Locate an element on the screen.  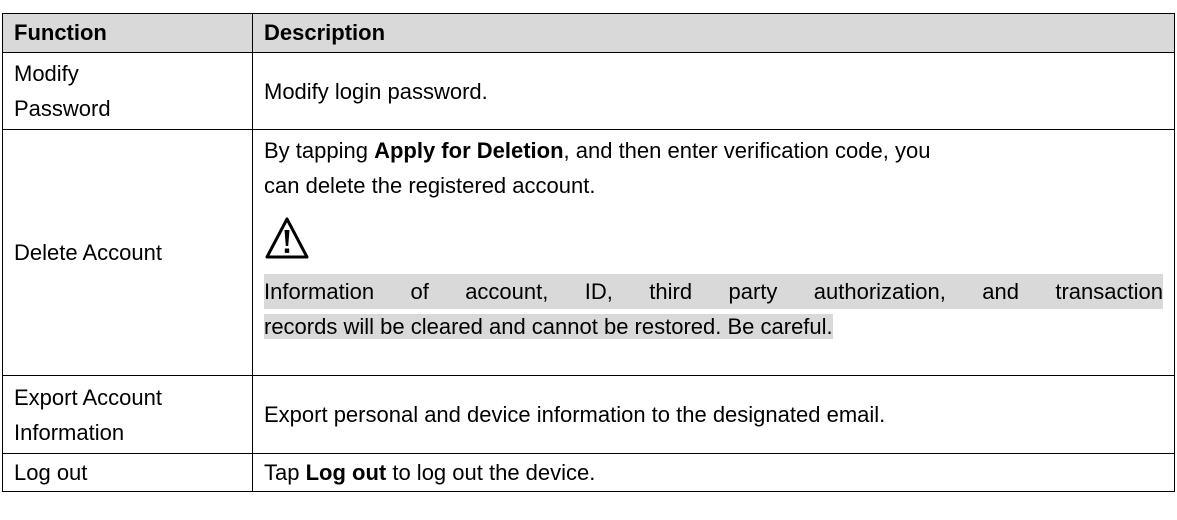
description-text-prefix: Tap is located at coordinates (285, 472).